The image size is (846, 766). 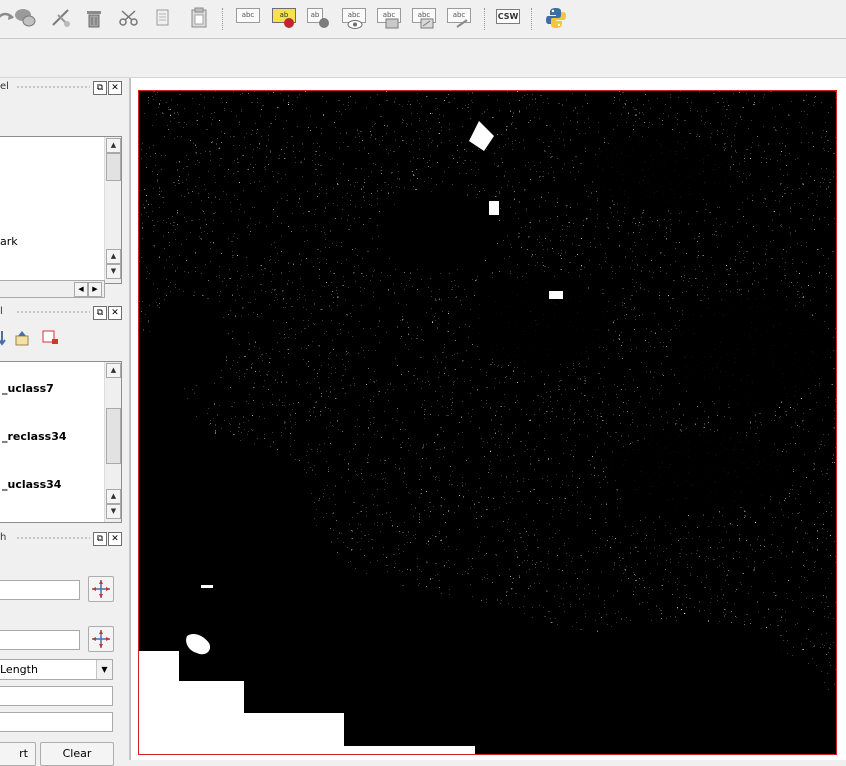 I want to click on clear-button: Clear, so click(x=77, y=754).